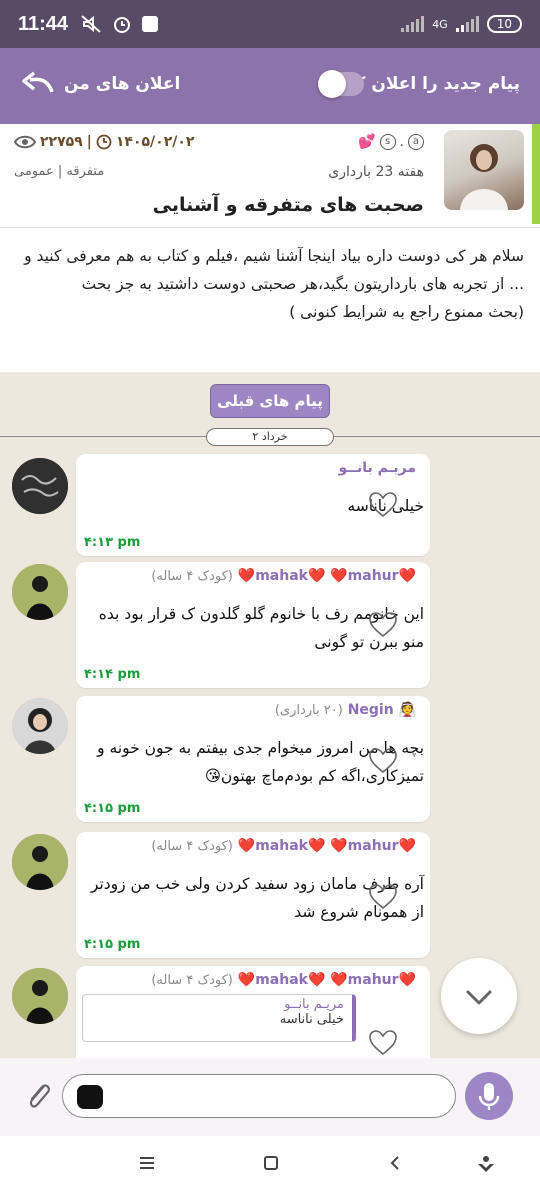  What do you see at coordinates (311, 1019) in the screenshot?
I see `reply-text: خیلی ناناسه` at bounding box center [311, 1019].